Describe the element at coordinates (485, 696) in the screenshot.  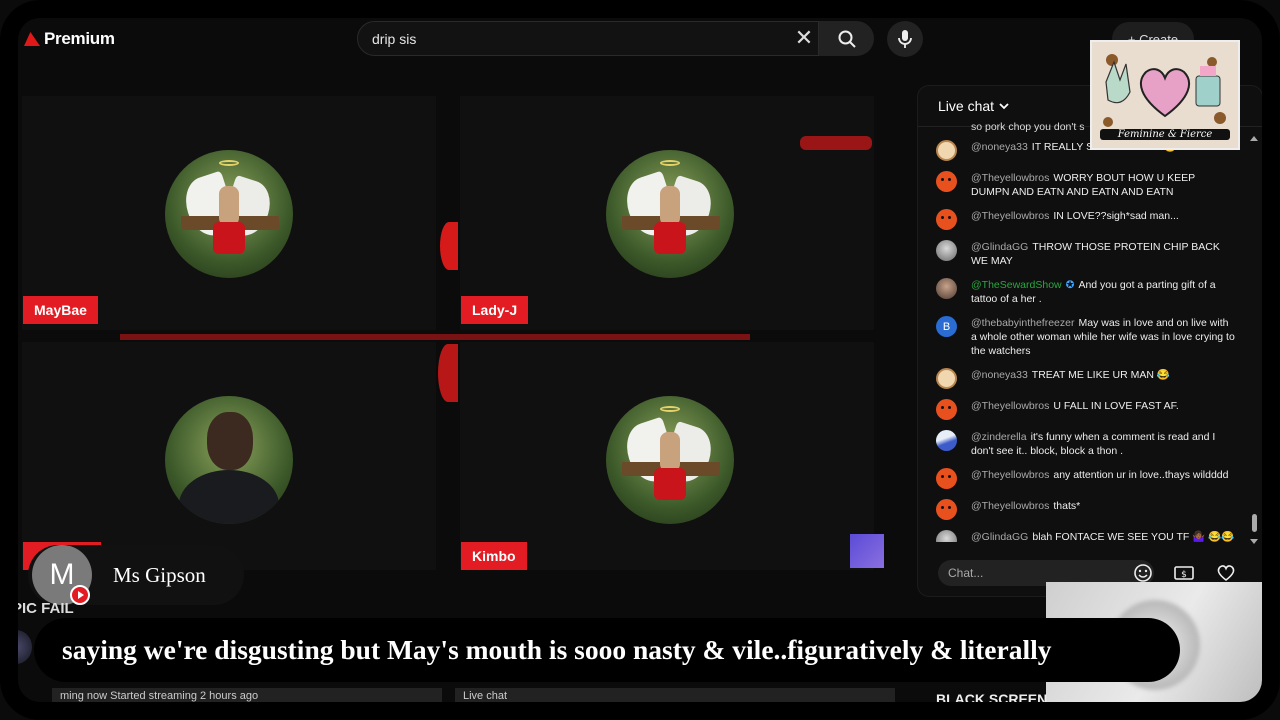
I see `live-chat-tab-label: Live chat` at that location.